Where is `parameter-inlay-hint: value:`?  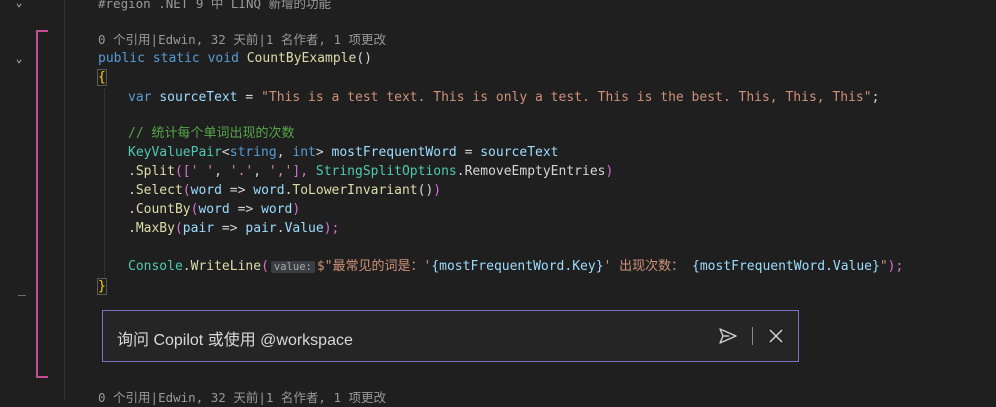 parameter-inlay-hint: value: is located at coordinates (292, 267).